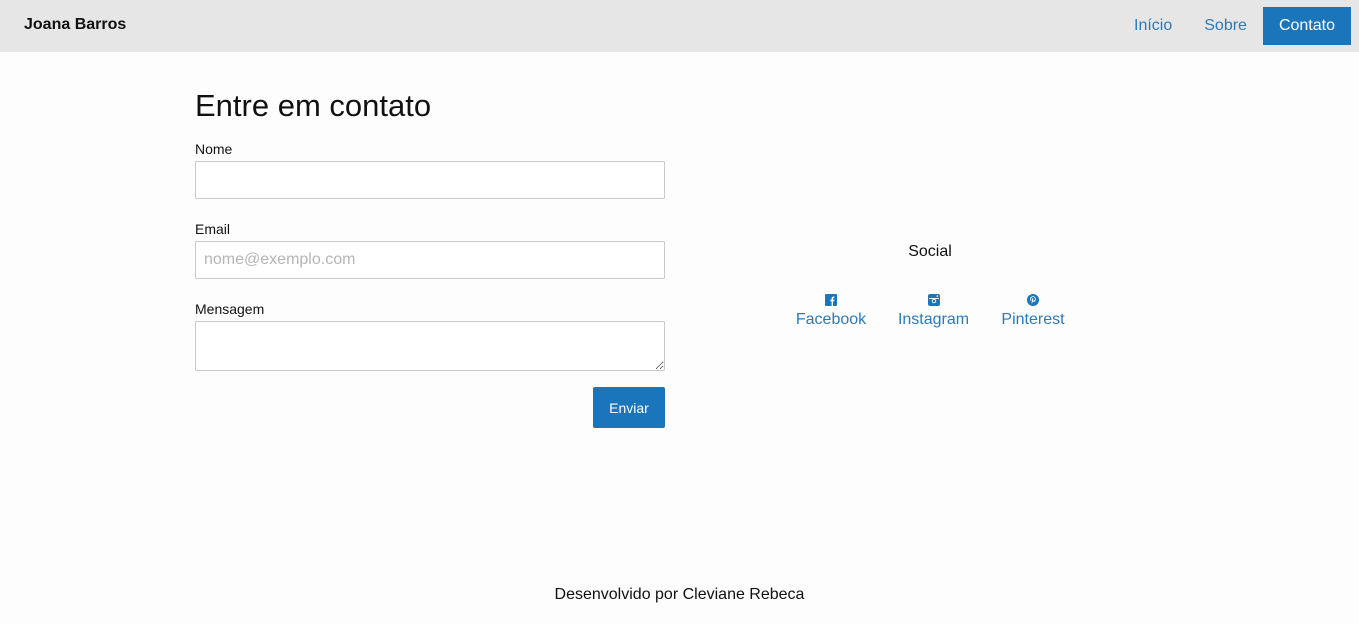 This screenshot has width=1359, height=624. What do you see at coordinates (679, 594) in the screenshot?
I see `footer-credit: Desenvolvido por Cleviane Rebeca` at bounding box center [679, 594].